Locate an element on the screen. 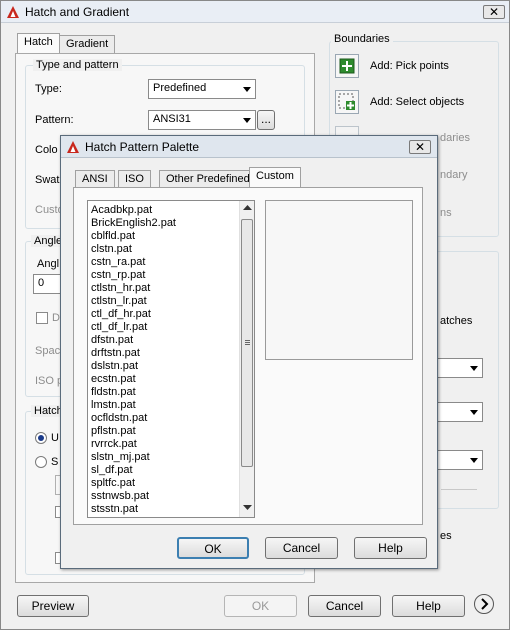  select-objects-button is located at coordinates (347, 102).